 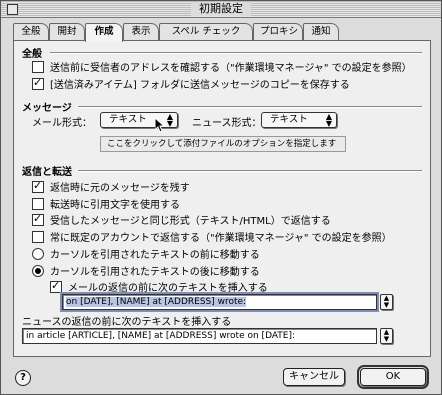 I want to click on option-quote-forward: 転送時に引用文字を使用する, so click(x=106, y=203).